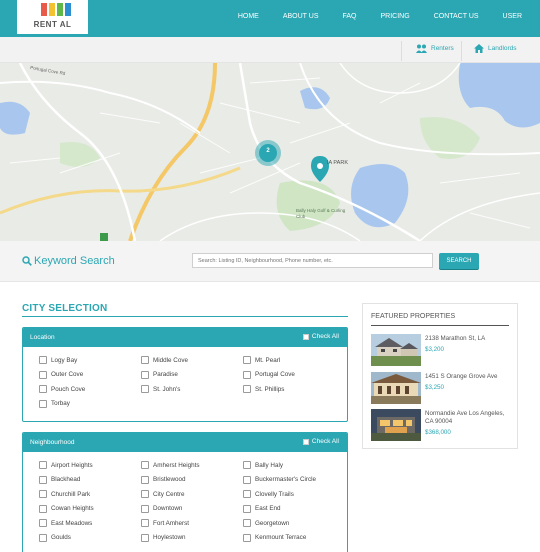  Describe the element at coordinates (421, 48) in the screenshot. I see `users-icon` at that location.